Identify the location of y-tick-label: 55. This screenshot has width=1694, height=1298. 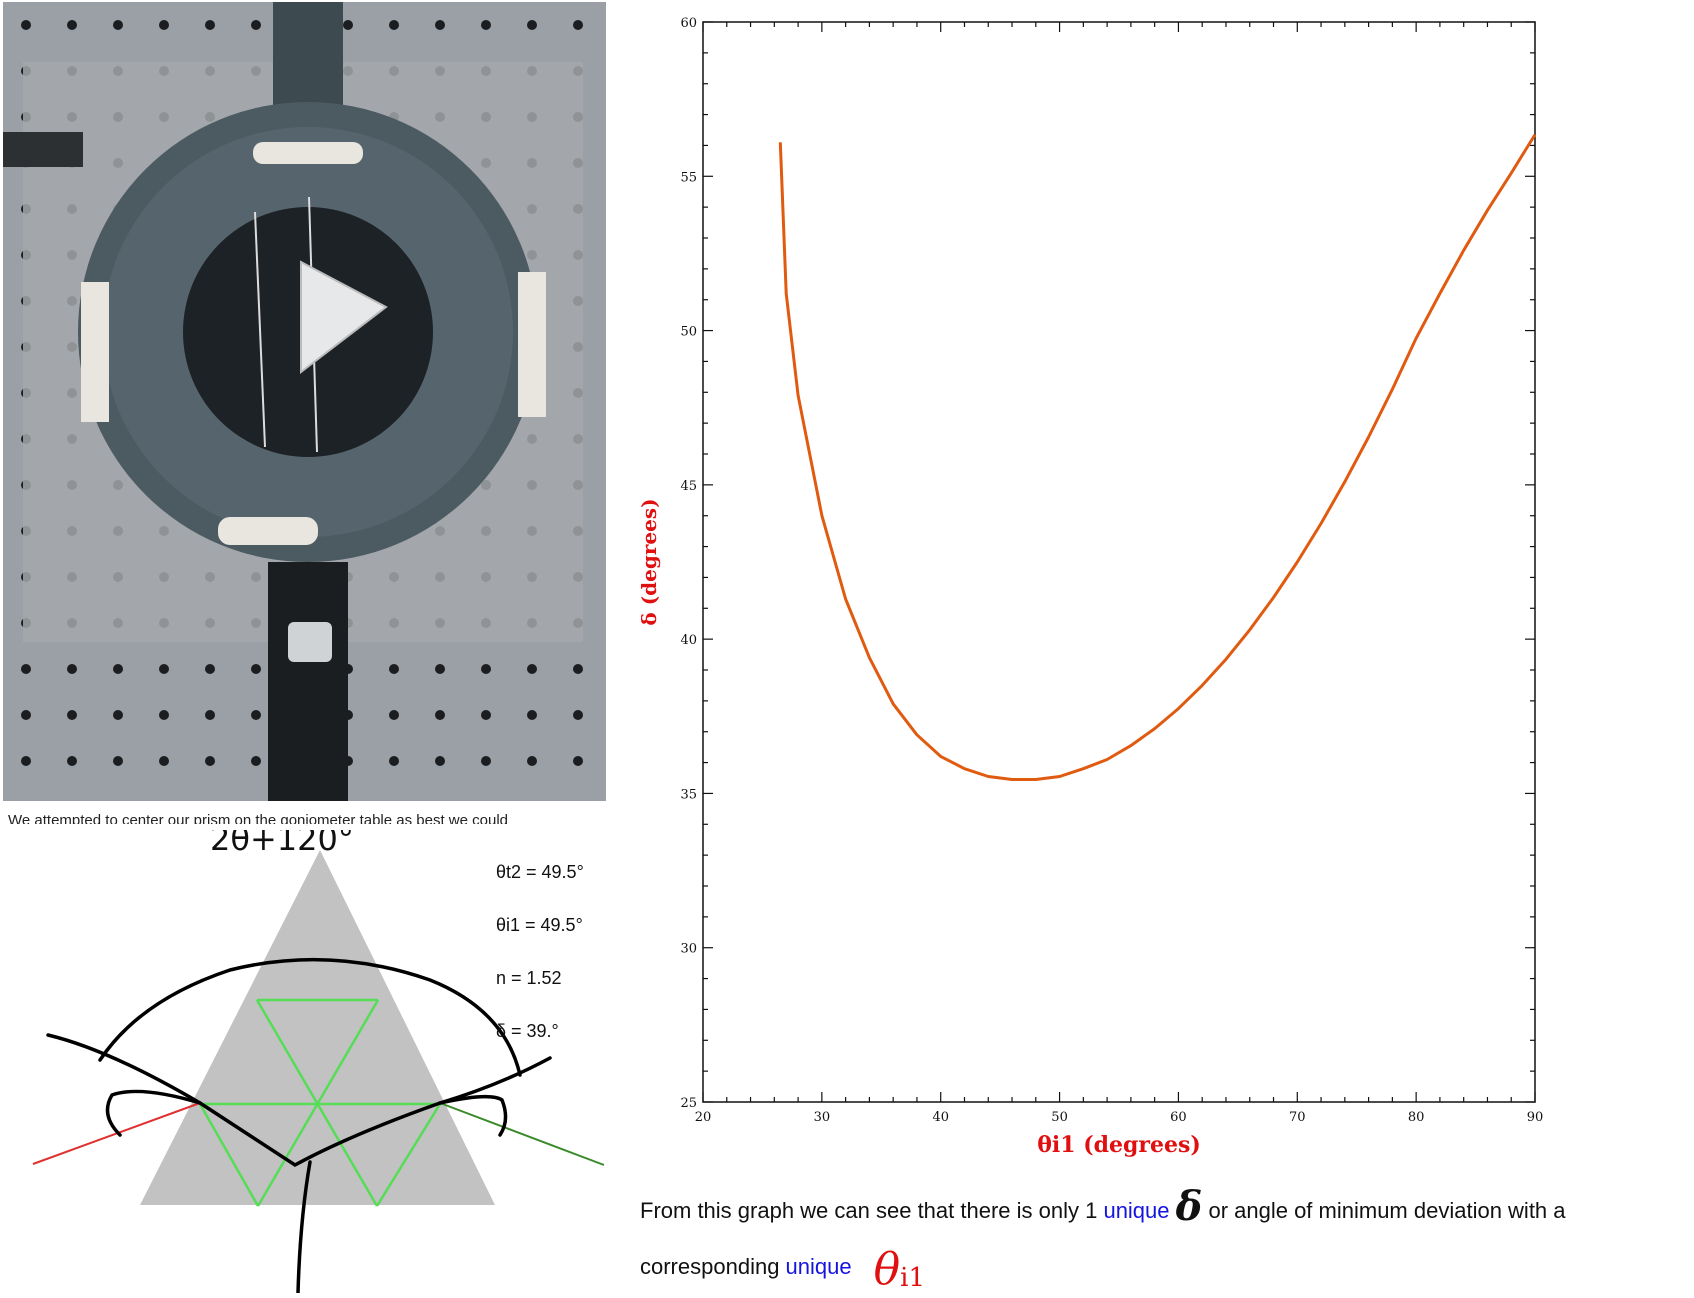
(688, 177).